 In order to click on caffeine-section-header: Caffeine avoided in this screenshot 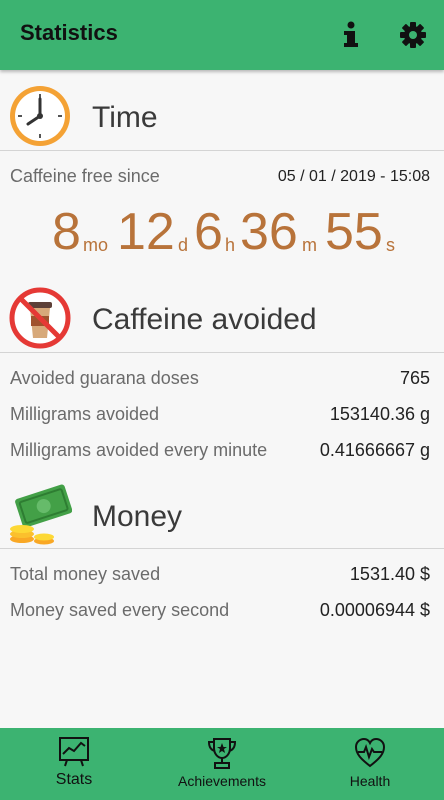, I will do `click(222, 321)`.